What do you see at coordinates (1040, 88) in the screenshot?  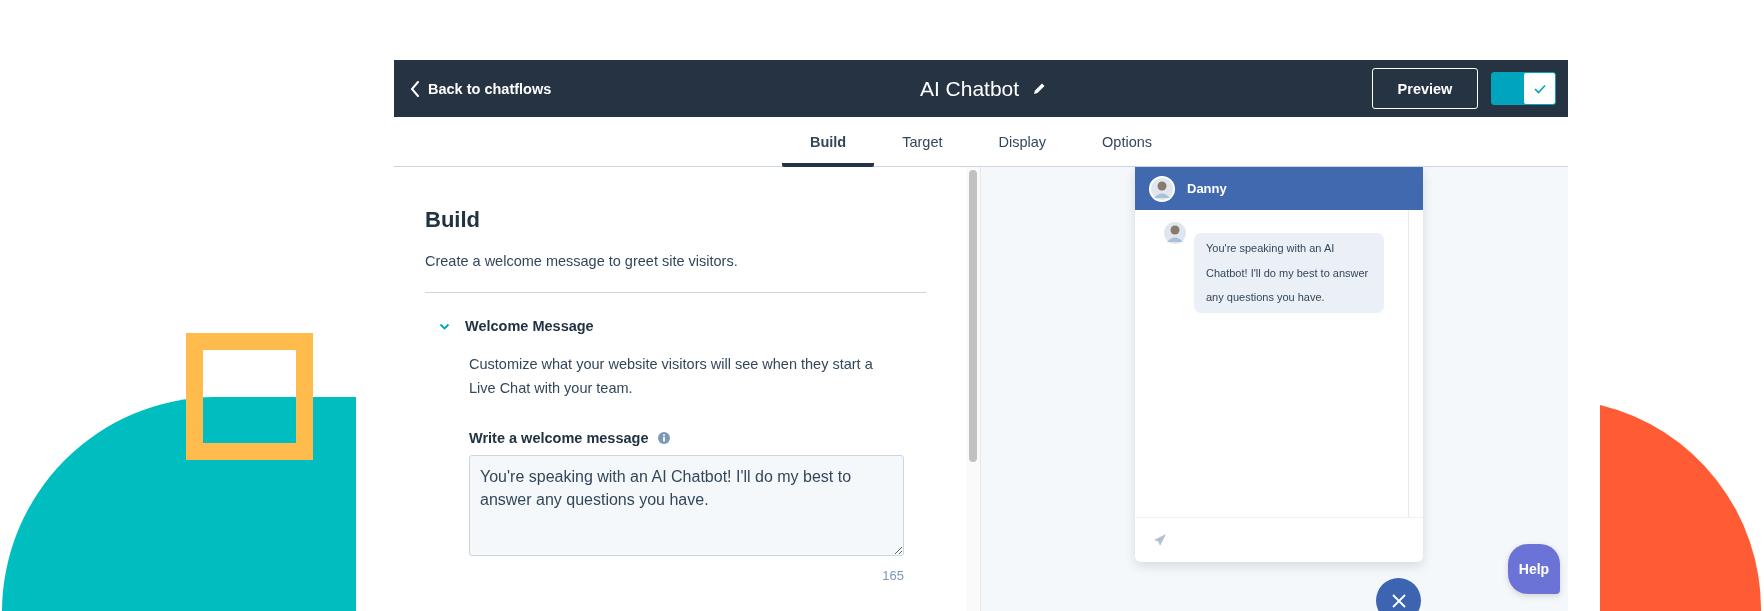 I see `pencil-icon` at bounding box center [1040, 88].